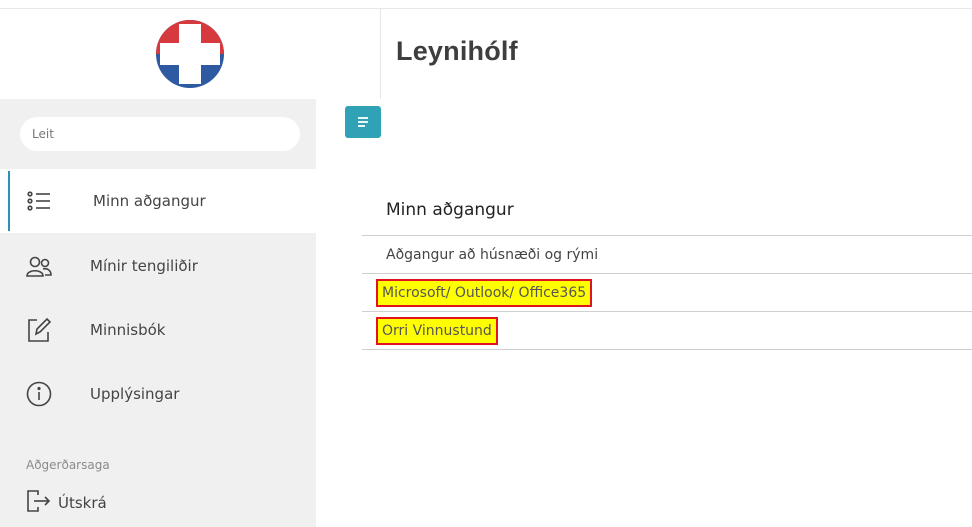  Describe the element at coordinates (135, 394) in the screenshot. I see `sidebar-item-label: Upplýsingar` at that location.